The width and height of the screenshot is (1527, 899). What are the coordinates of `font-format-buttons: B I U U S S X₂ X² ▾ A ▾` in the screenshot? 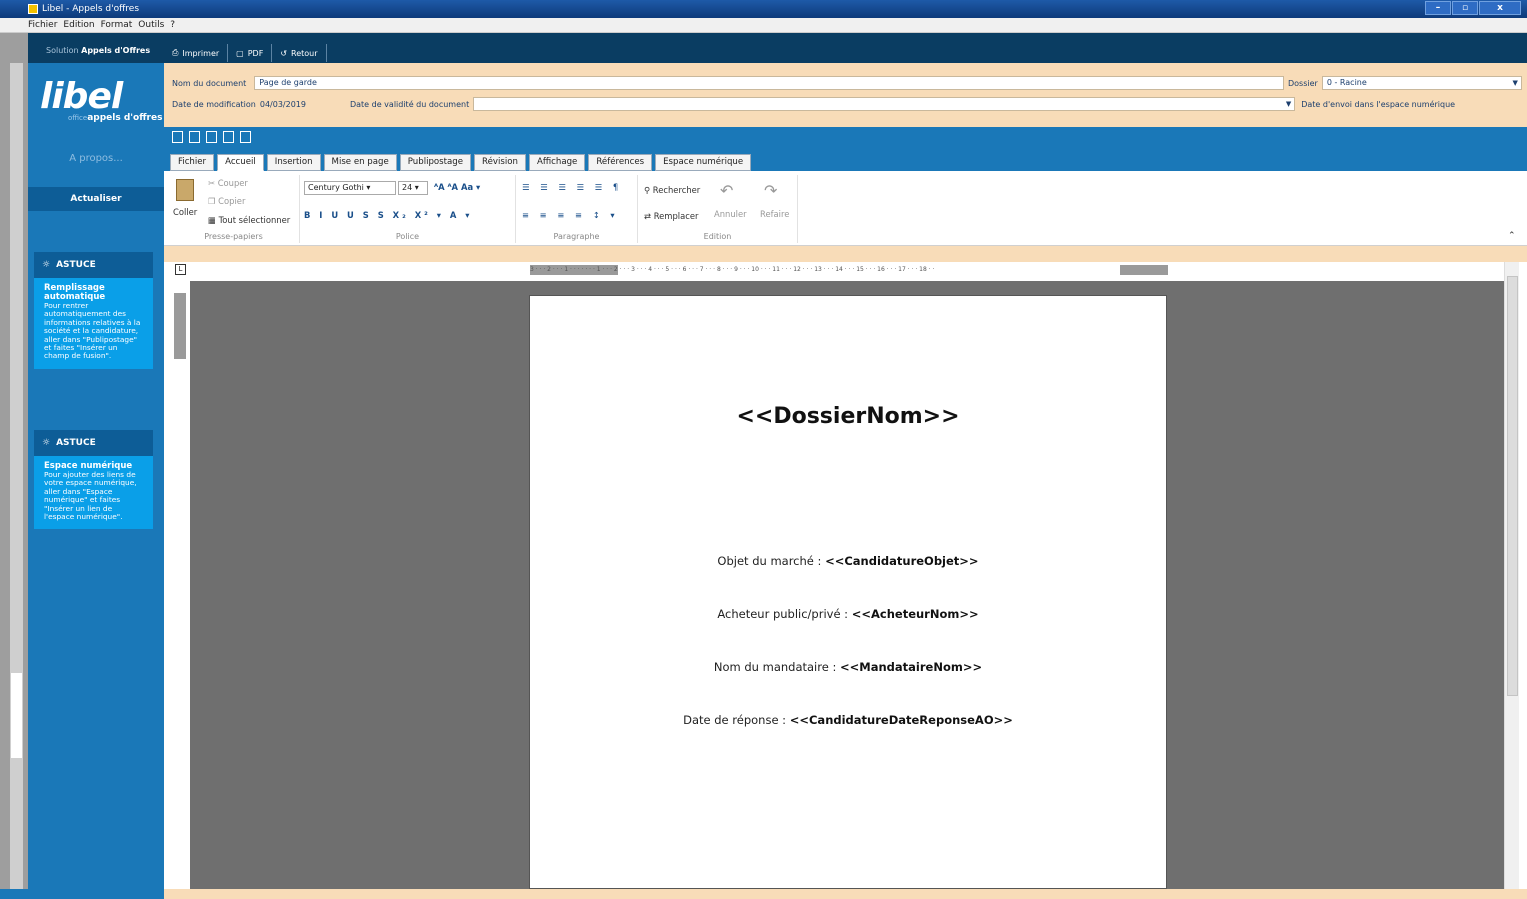 It's located at (388, 215).